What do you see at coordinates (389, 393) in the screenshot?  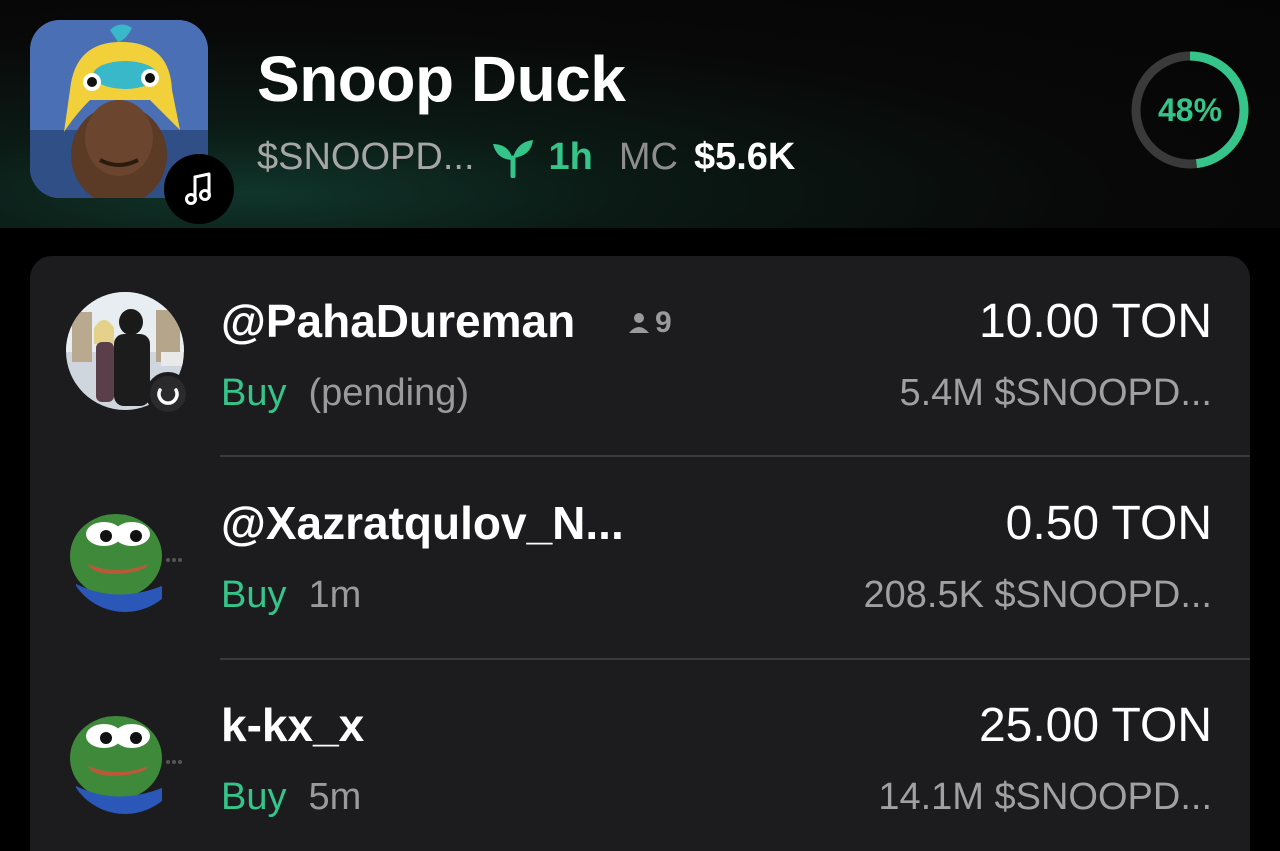 I see `trade-status: (pending)` at bounding box center [389, 393].